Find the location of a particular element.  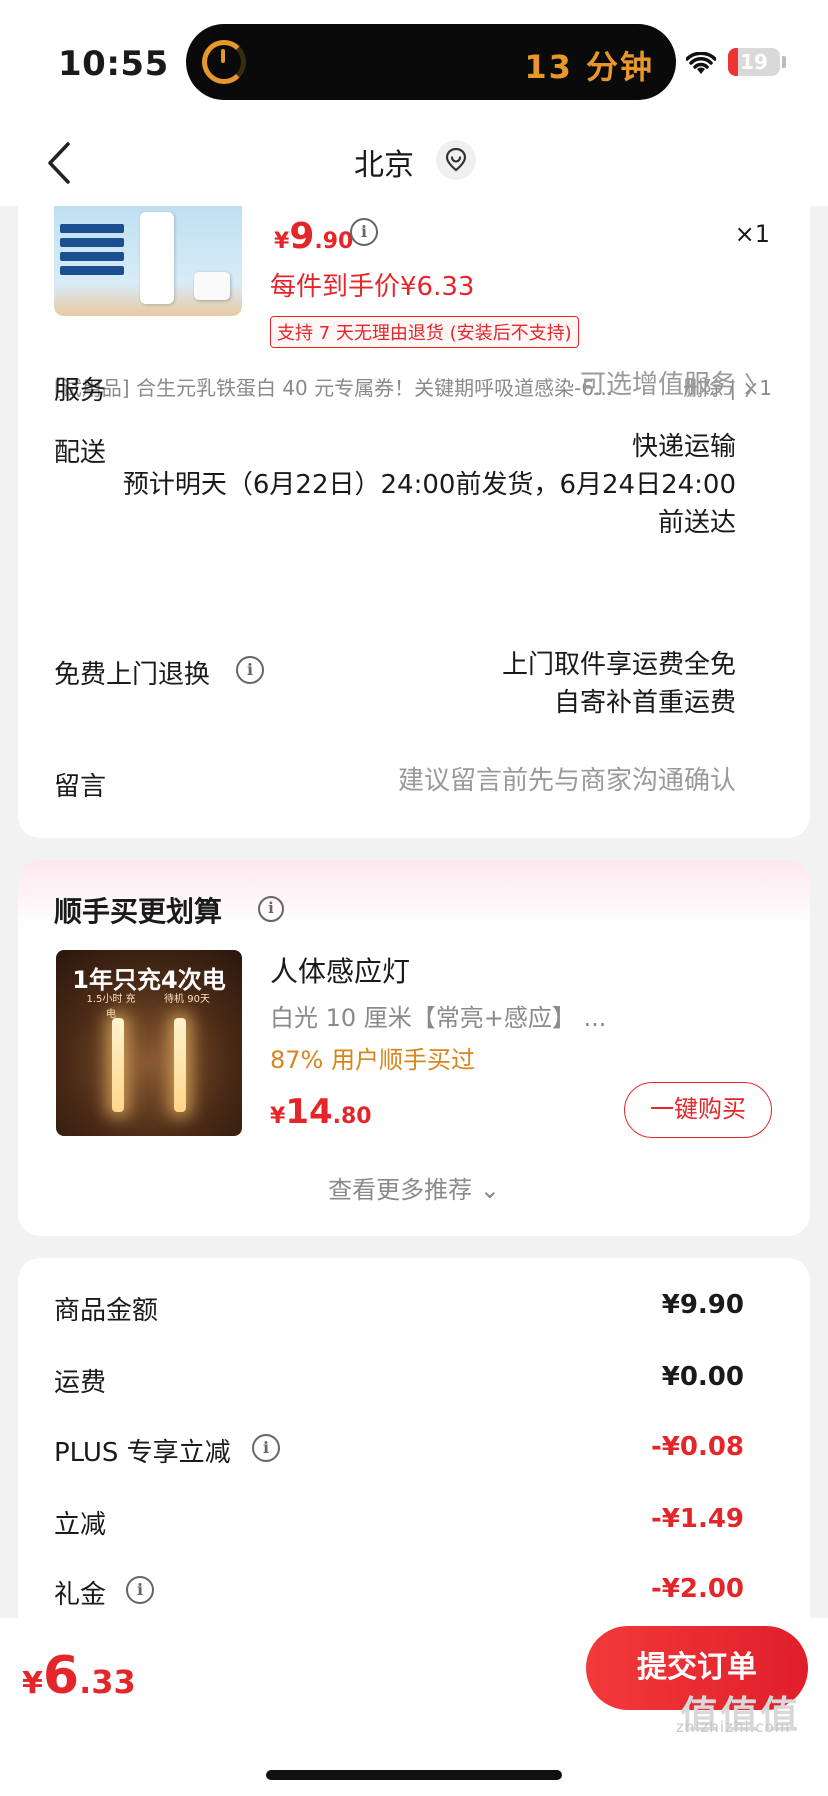

message-input: 建议留言前先与商家沟通确认 is located at coordinates (567, 781).